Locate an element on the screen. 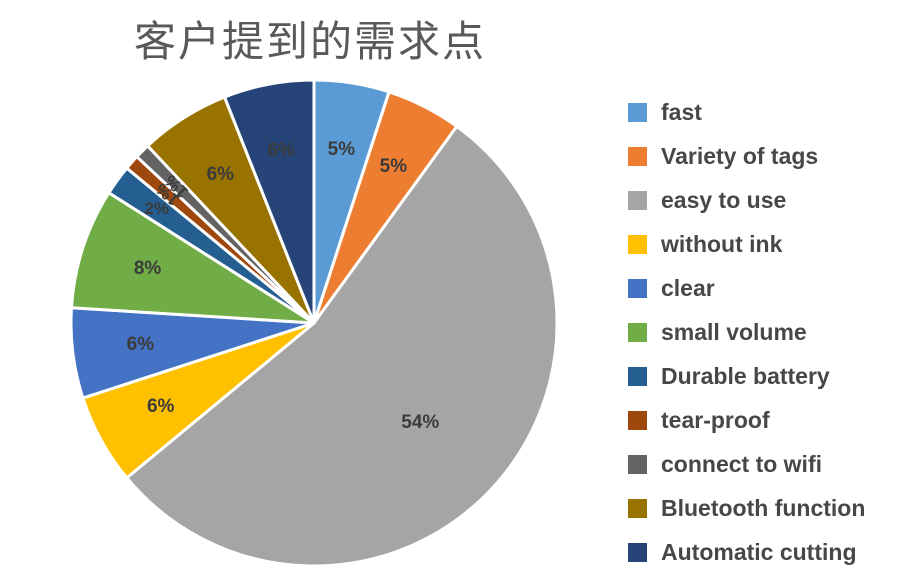 The width and height of the screenshot is (913, 585). legend-item-label: without ink is located at coordinates (722, 243).